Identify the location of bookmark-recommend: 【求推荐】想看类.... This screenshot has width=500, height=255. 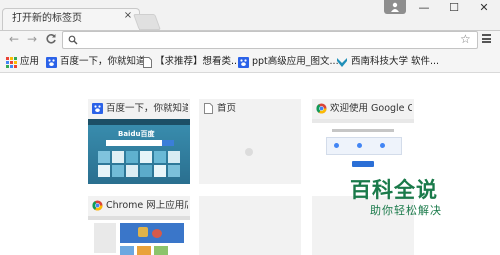
(191, 62).